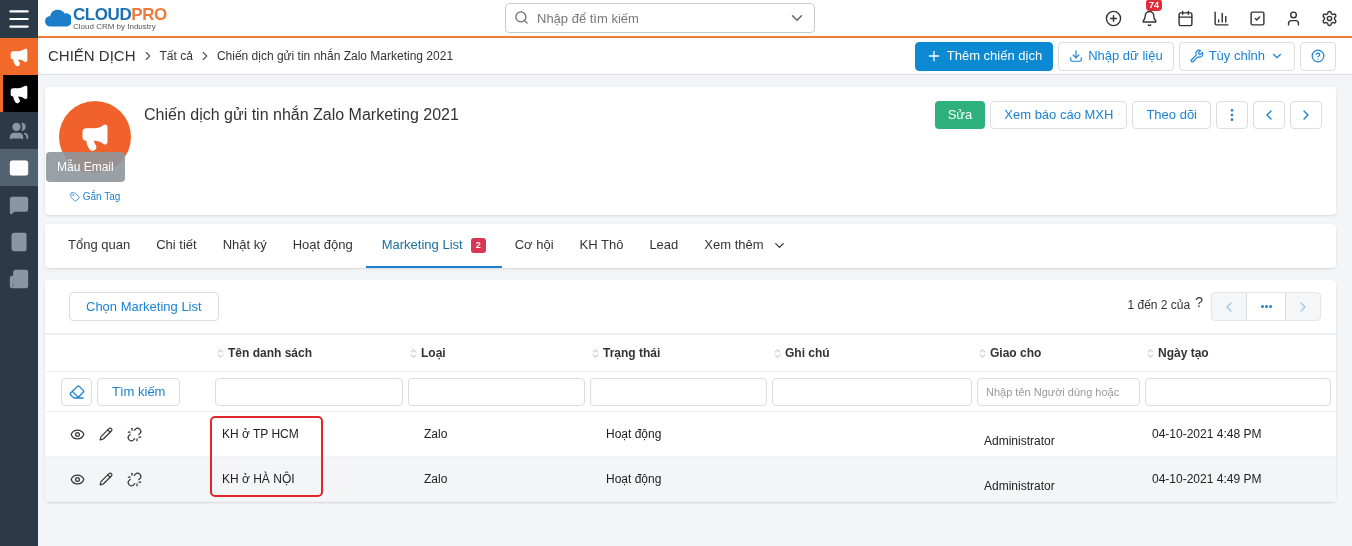 Image resolution: width=1352 pixels, height=546 pixels. I want to click on toolbar-button: Tùy chỉnh, so click(1236, 56).